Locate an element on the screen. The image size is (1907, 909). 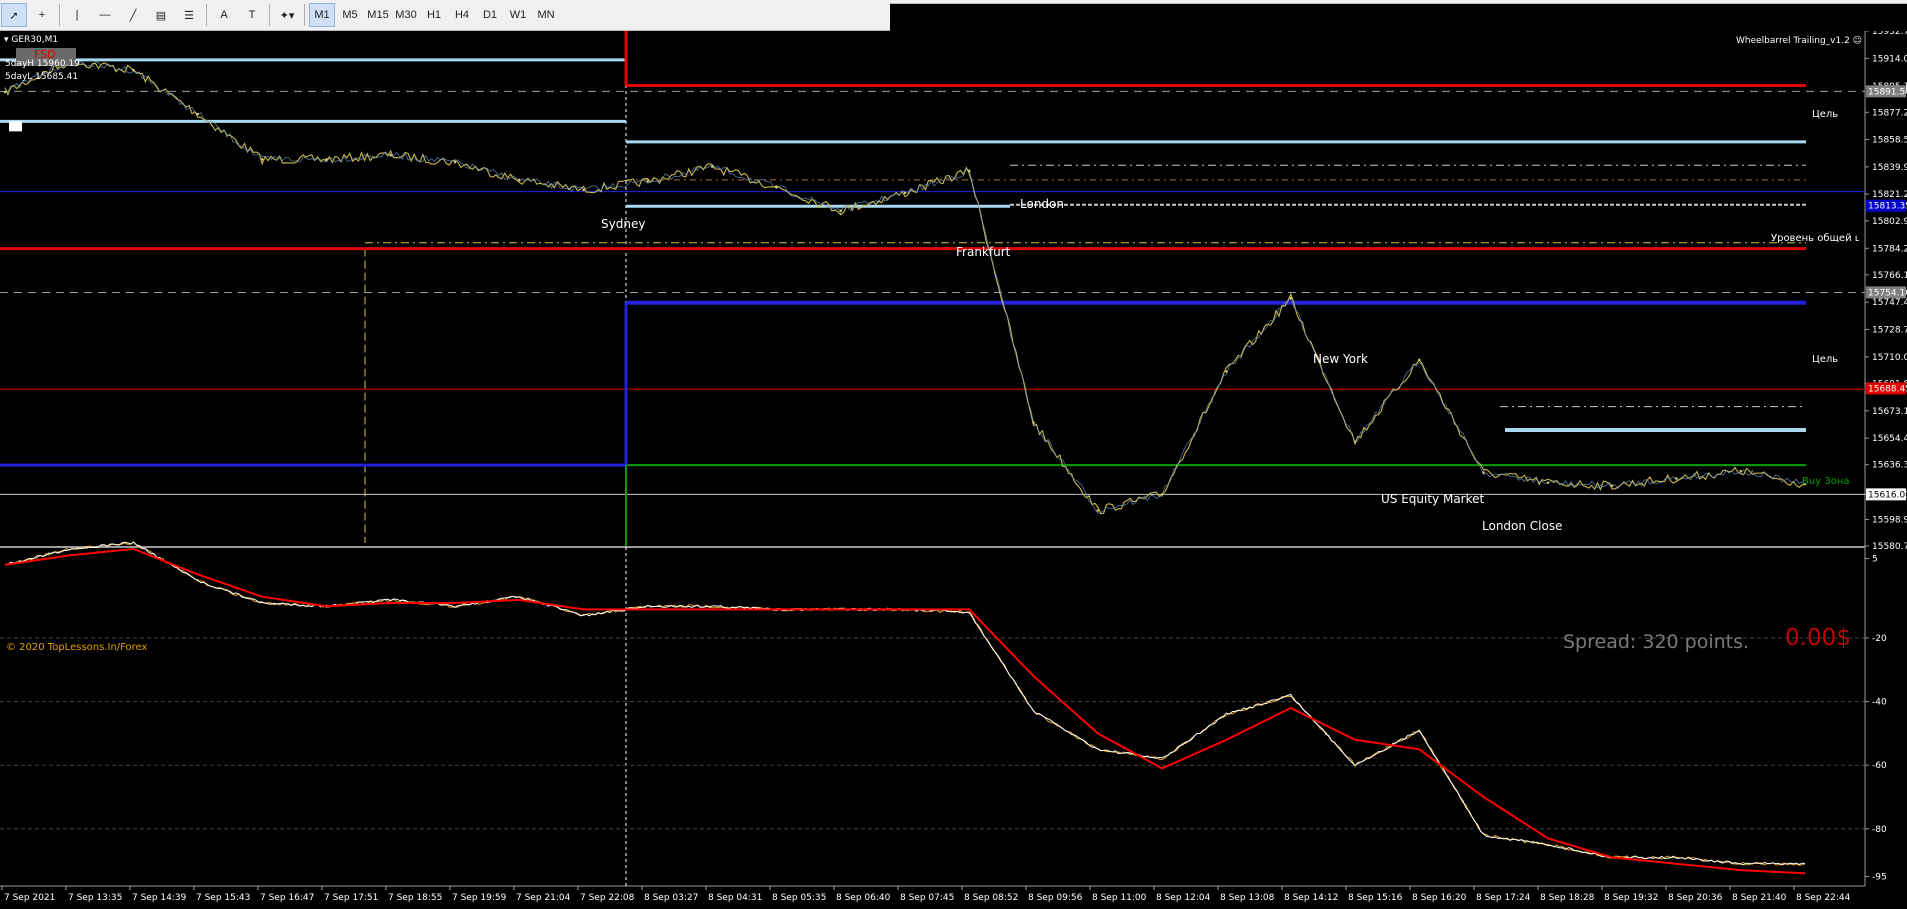
cursor-icon: ➚ is located at coordinates (14, 15).